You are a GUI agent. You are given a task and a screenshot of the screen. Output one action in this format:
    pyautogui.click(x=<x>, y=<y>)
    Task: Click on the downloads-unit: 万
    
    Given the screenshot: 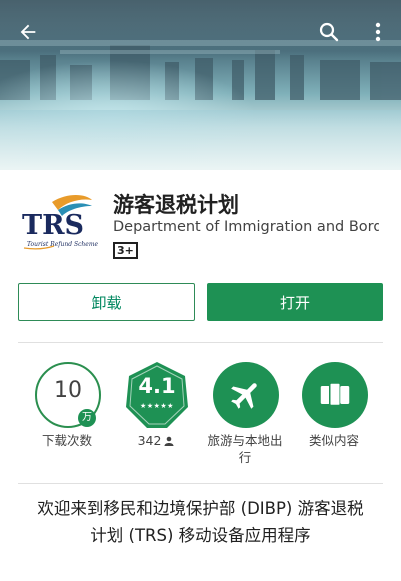 What is the action you would take?
    pyautogui.click(x=87, y=418)
    